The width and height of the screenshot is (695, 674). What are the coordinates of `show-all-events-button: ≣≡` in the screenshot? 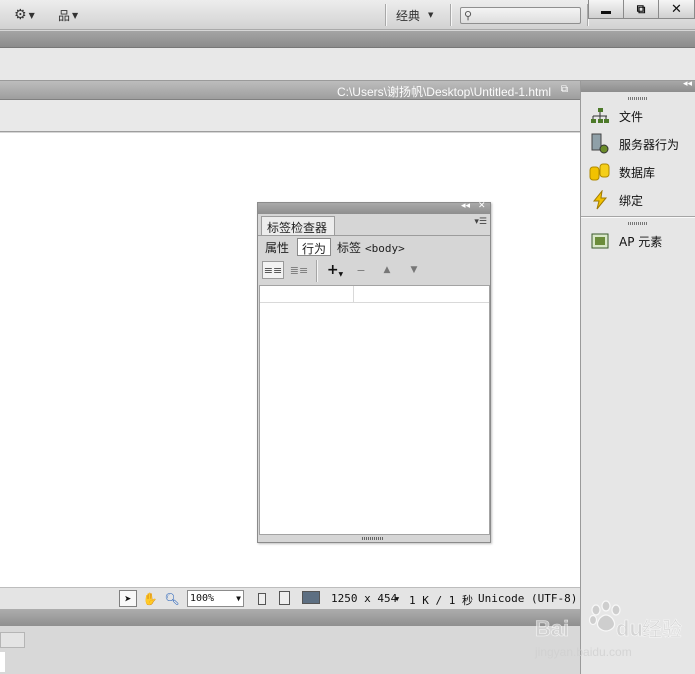 It's located at (299, 270).